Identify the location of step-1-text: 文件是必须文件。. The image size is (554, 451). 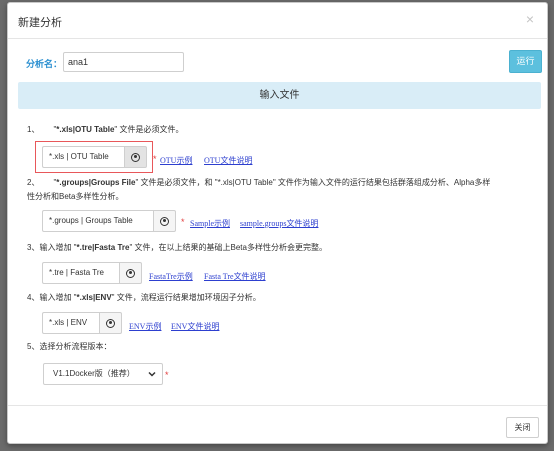
(150, 129).